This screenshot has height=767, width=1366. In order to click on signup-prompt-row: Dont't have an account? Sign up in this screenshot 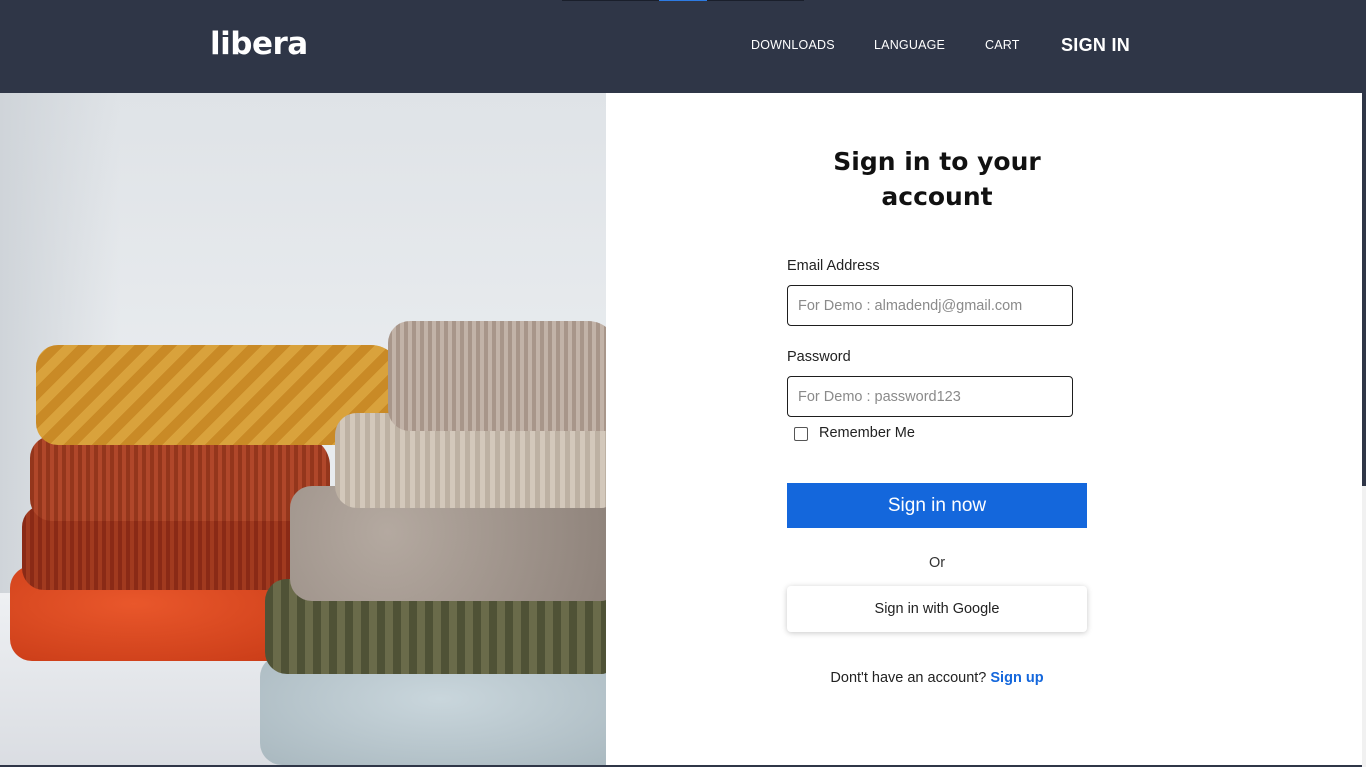, I will do `click(937, 678)`.